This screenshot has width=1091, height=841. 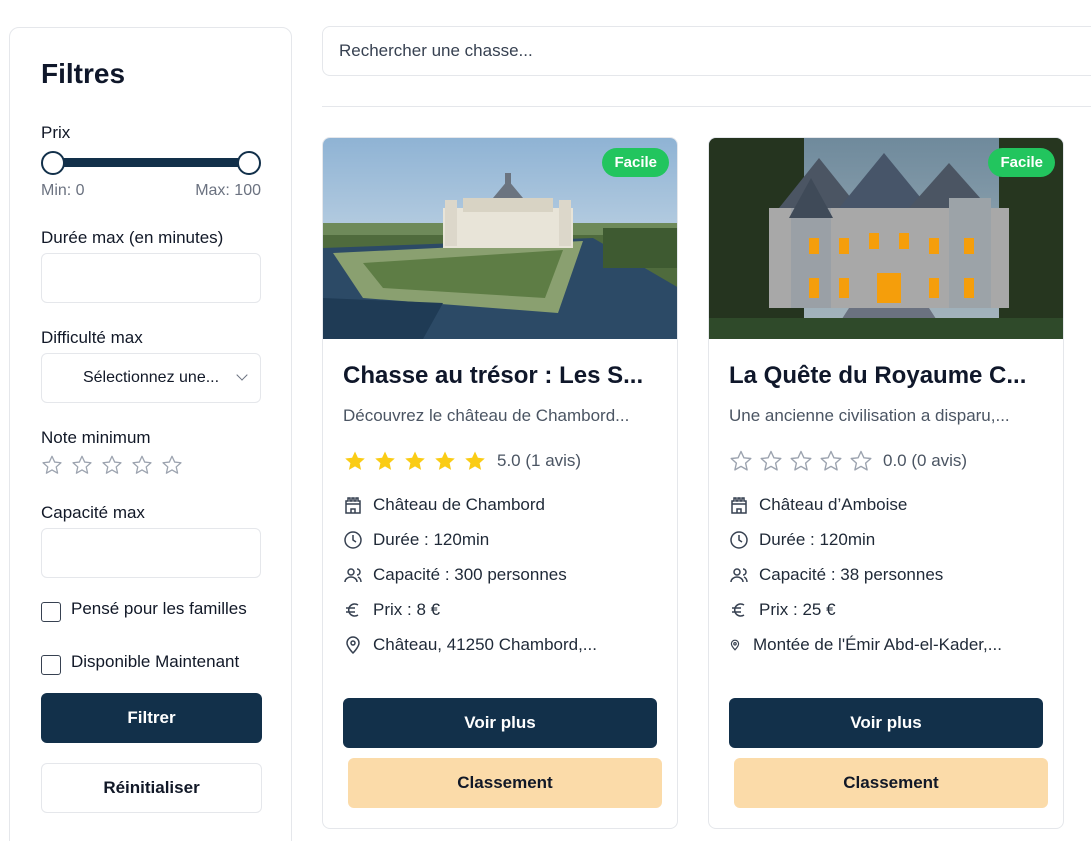 I want to click on reset-button: Réinitialiser, so click(x=151, y=788).